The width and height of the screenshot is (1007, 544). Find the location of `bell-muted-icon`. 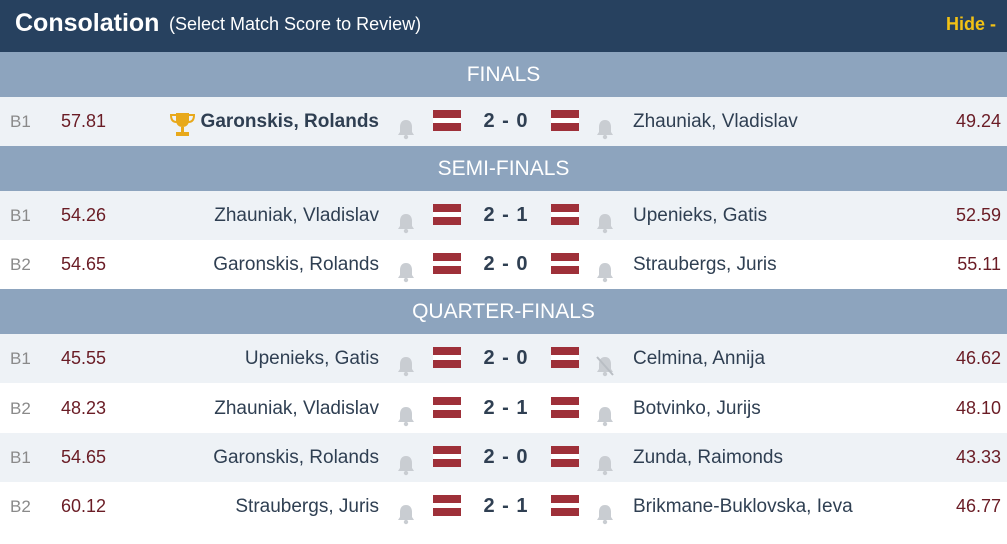

bell-muted-icon is located at coordinates (605, 362).